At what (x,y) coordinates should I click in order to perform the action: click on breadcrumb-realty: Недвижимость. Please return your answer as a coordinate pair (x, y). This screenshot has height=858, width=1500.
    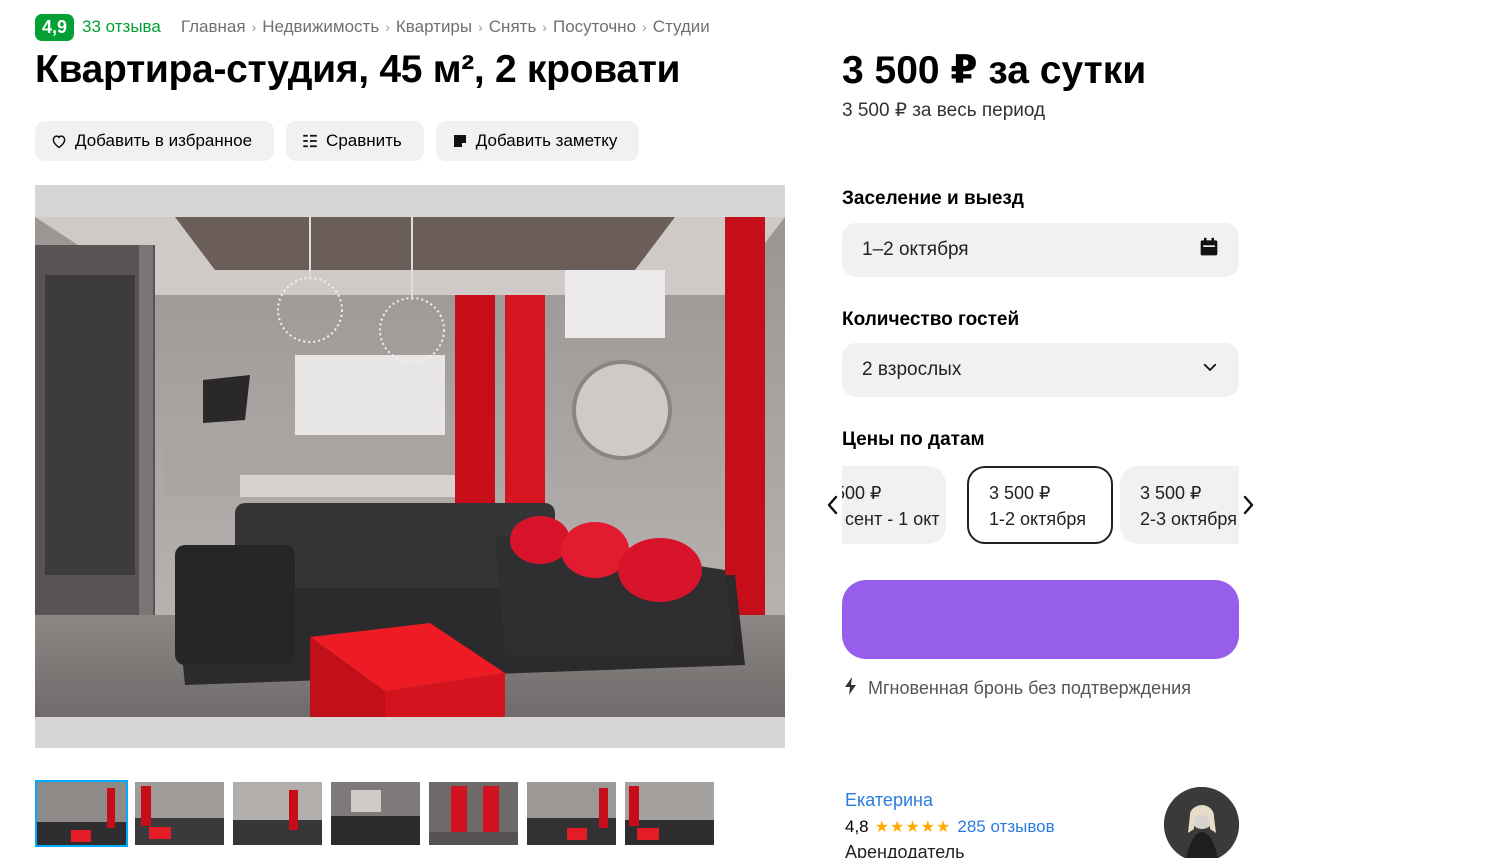
    Looking at the image, I should click on (320, 27).